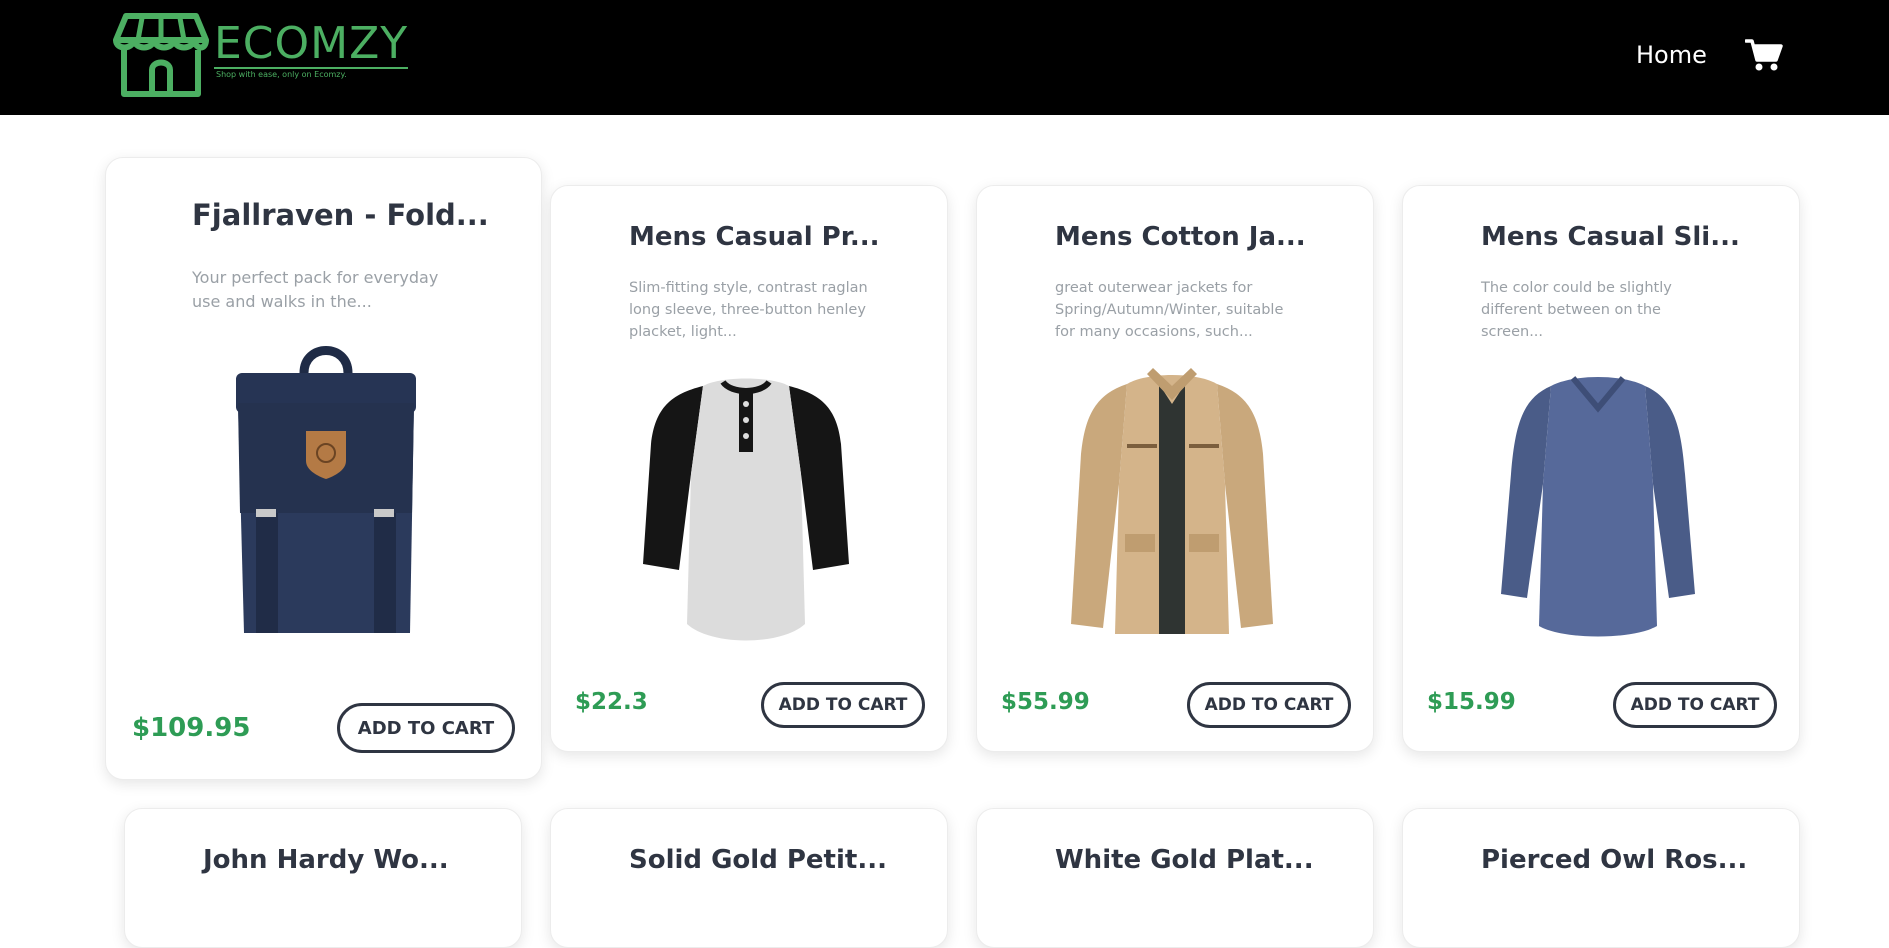 The image size is (1889, 948). Describe the element at coordinates (1045, 702) in the screenshot. I see `product-price: $55.99` at that location.